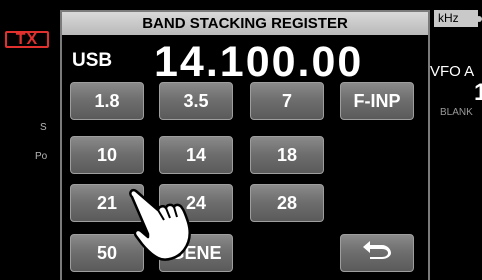  Describe the element at coordinates (92, 60) in the screenshot. I see `mode-display: USB` at that location.